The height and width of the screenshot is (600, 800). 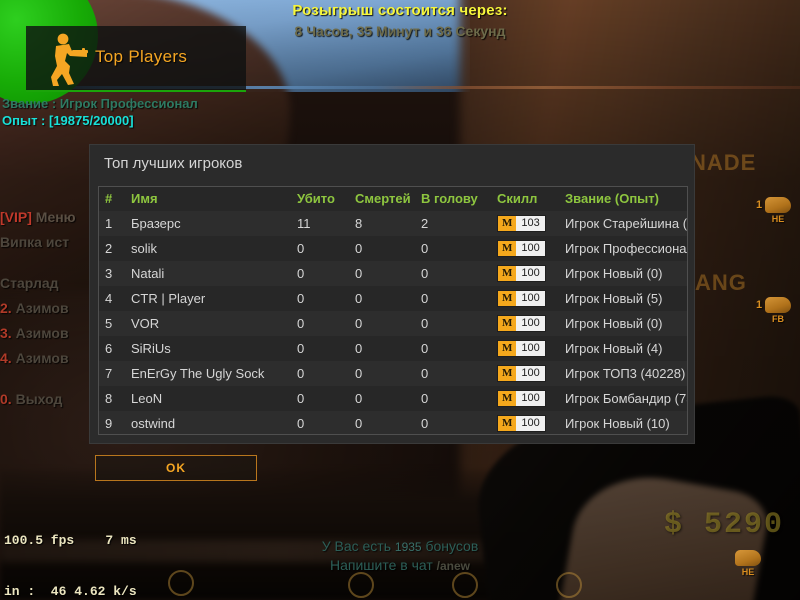 I want to click on cs-soldier-icon, so click(x=69, y=59).